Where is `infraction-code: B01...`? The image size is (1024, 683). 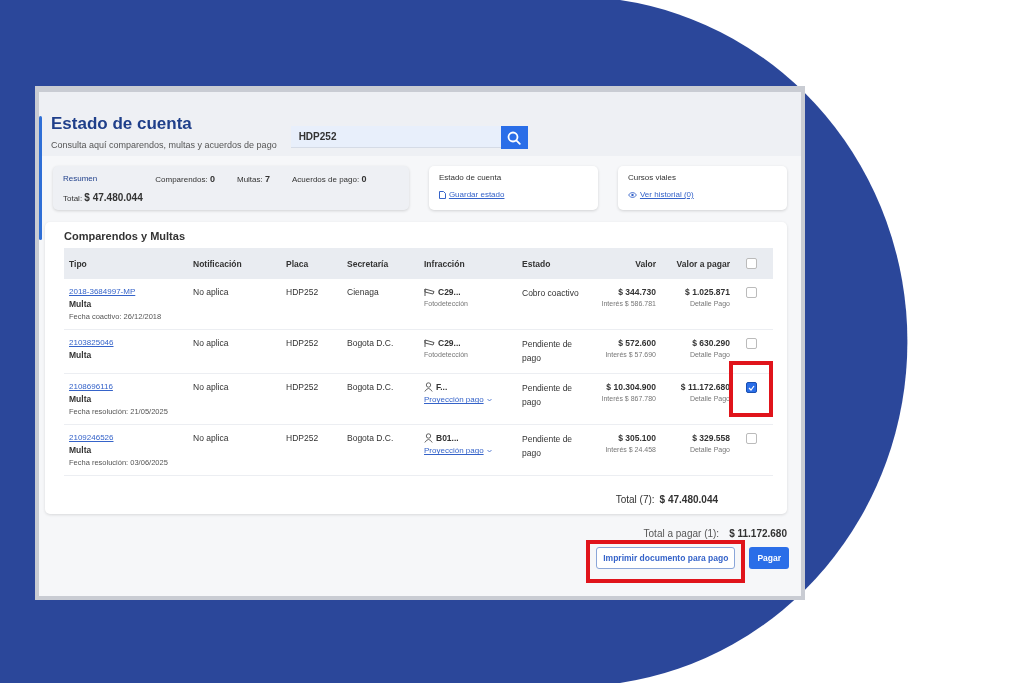
infraction-code: B01... is located at coordinates (447, 438).